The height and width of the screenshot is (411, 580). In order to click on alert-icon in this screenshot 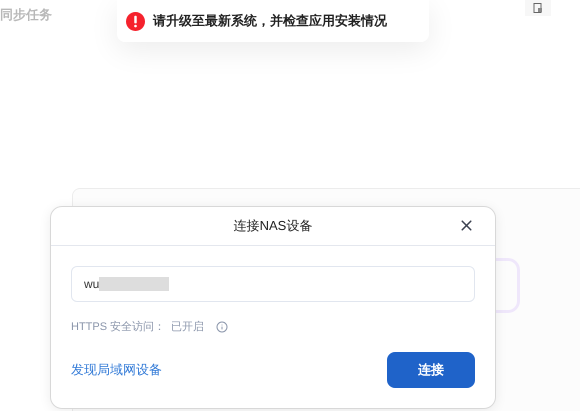, I will do `click(135, 21)`.